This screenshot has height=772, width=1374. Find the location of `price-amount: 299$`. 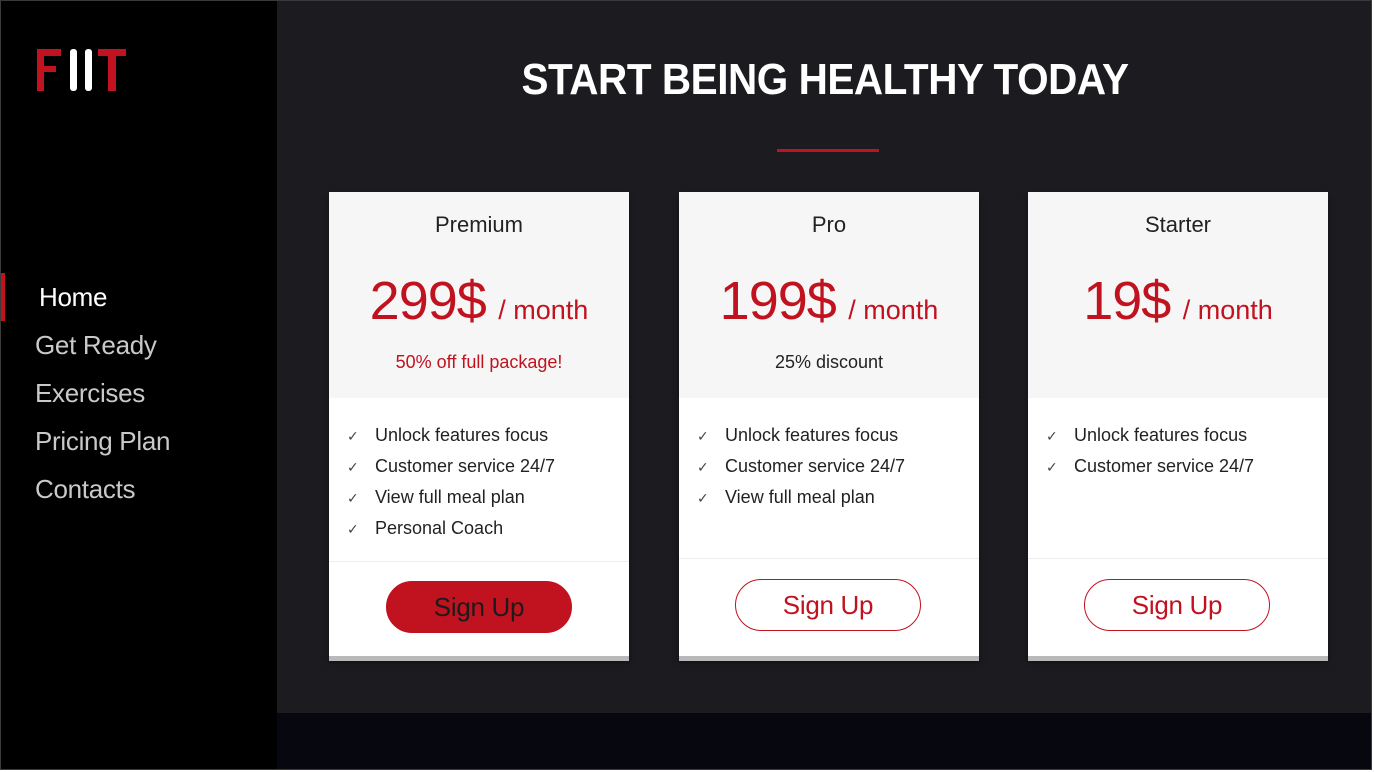

price-amount: 299$ is located at coordinates (428, 301).